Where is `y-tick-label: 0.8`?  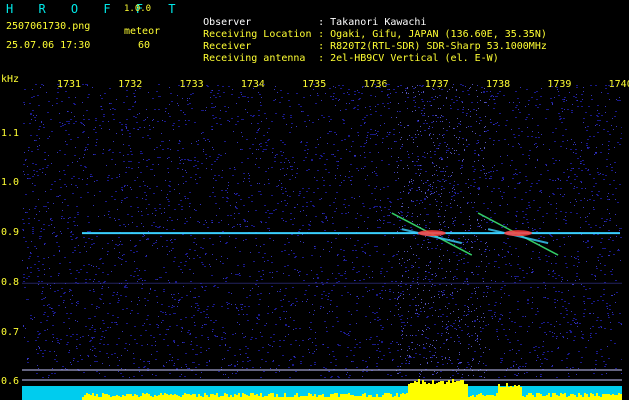
y-tick-label: 0.8 is located at coordinates (10, 282).